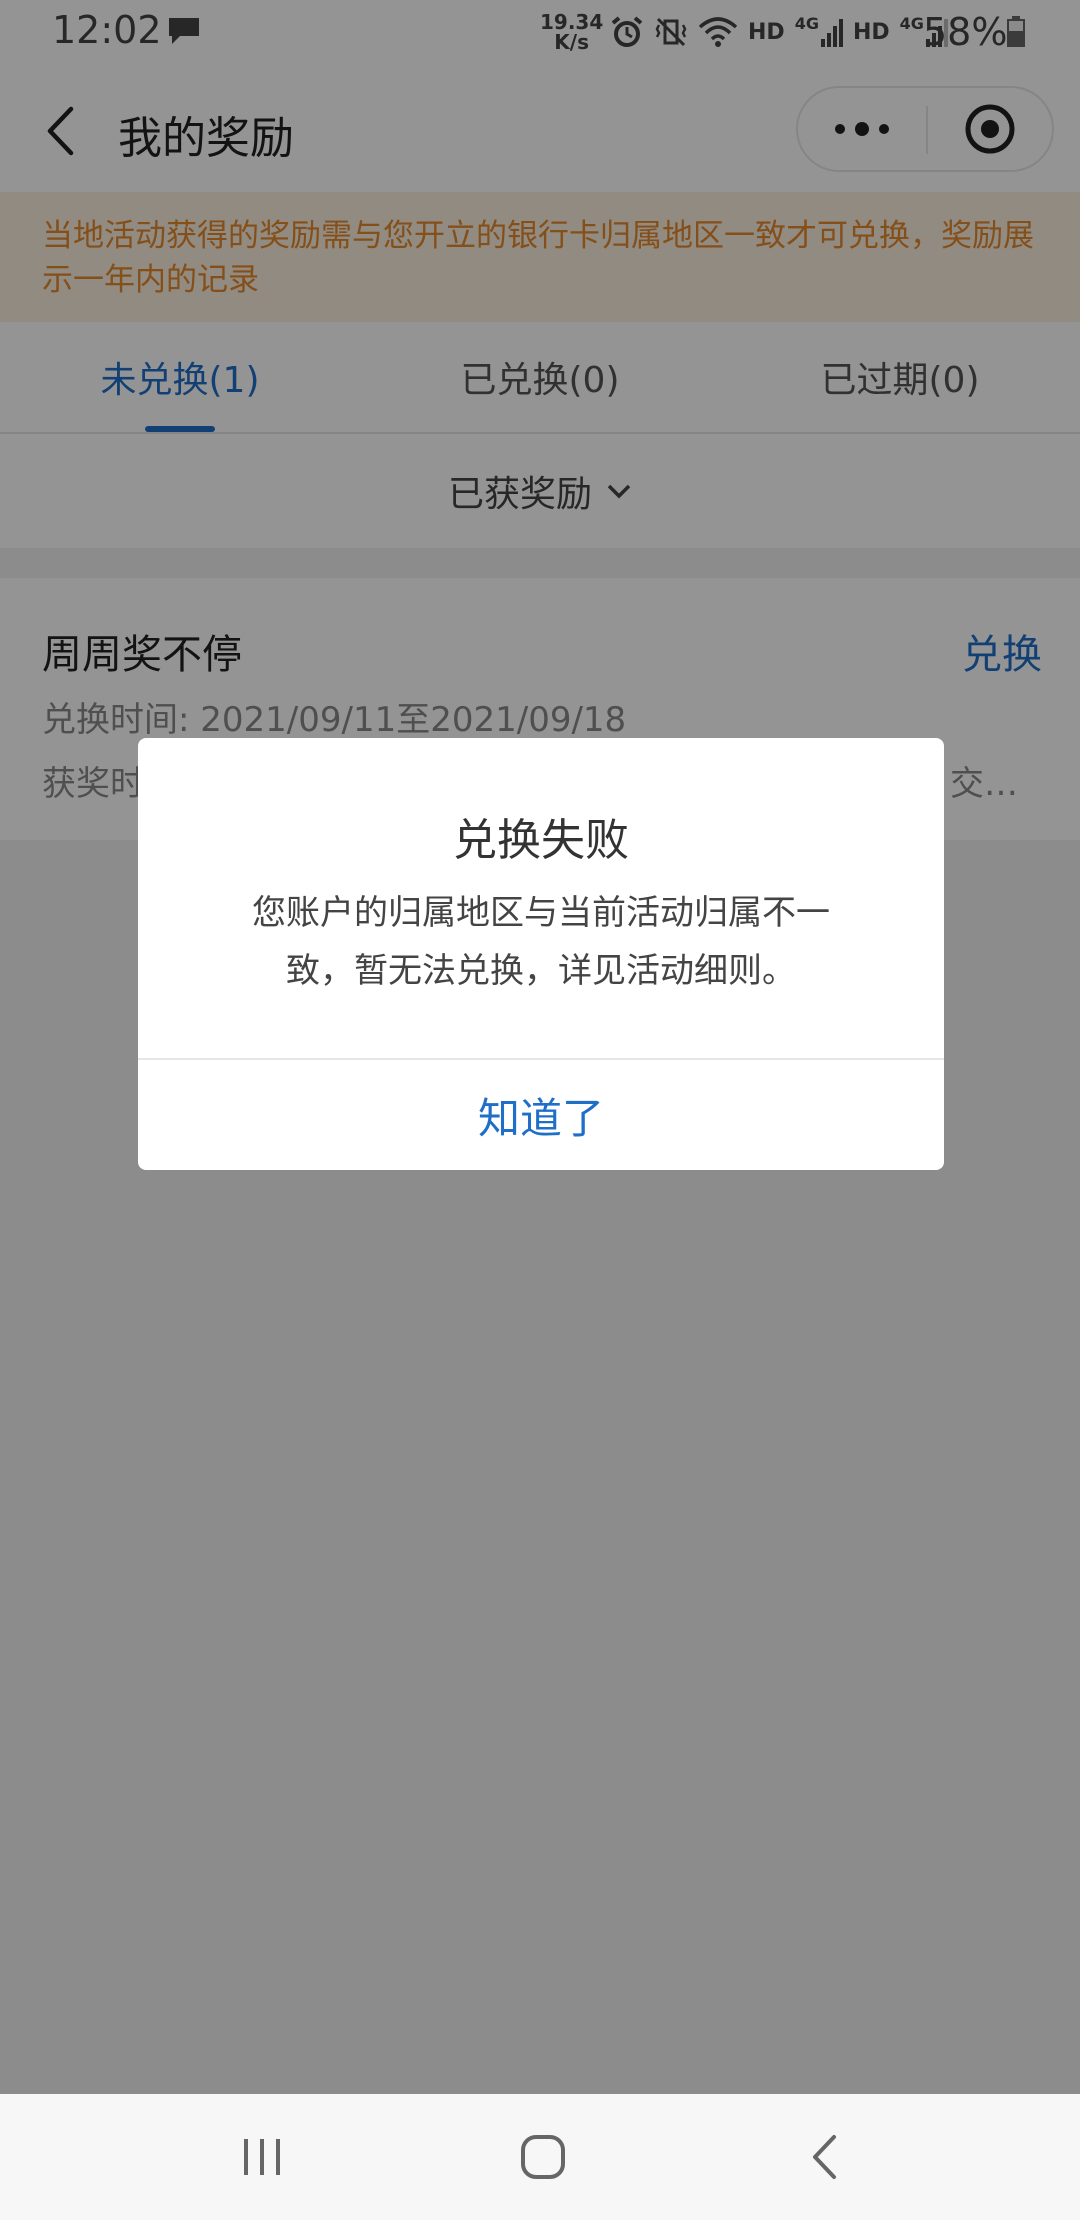  What do you see at coordinates (541, 913) in the screenshot?
I see `dialog-message-line-1: 您账户的归属地区与当前活动归属不一` at bounding box center [541, 913].